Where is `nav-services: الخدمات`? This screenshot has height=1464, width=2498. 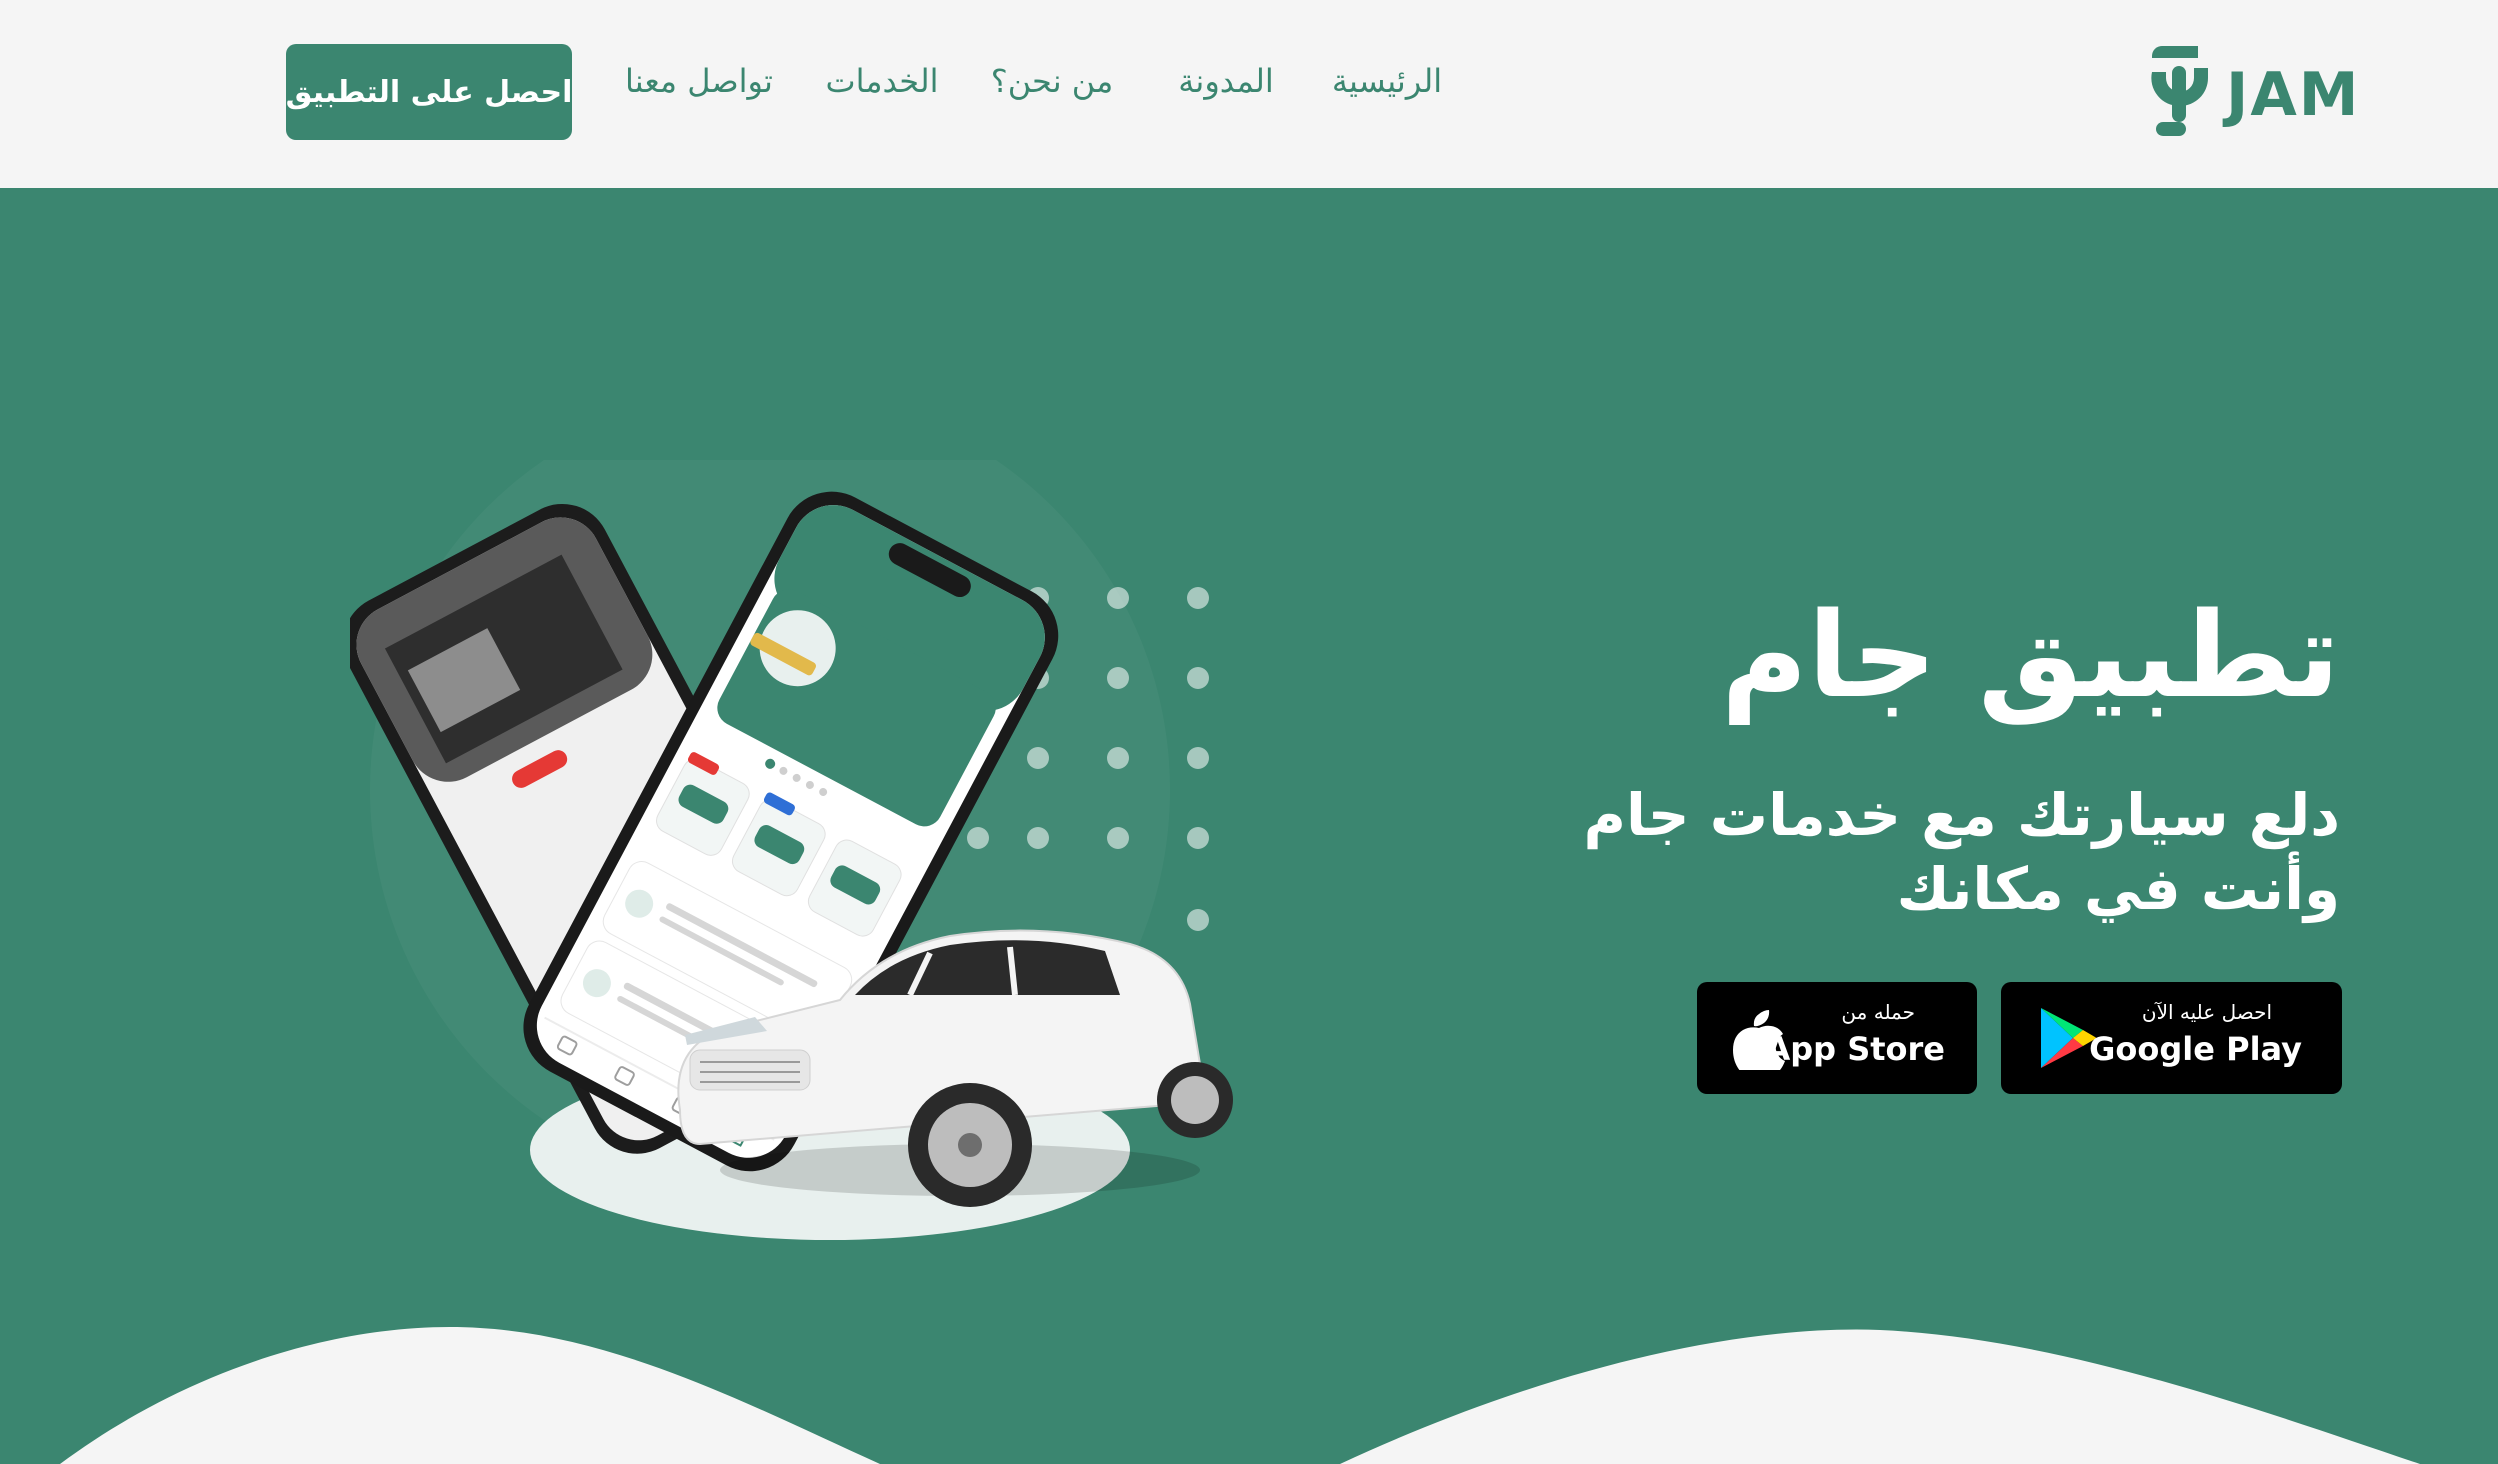 nav-services: الخدمات is located at coordinates (882, 90).